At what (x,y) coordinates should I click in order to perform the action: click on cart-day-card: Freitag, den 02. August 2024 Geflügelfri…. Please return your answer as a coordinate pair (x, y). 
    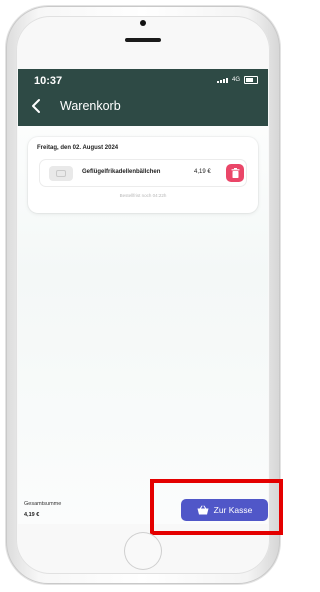
    Looking at the image, I should click on (143, 175).